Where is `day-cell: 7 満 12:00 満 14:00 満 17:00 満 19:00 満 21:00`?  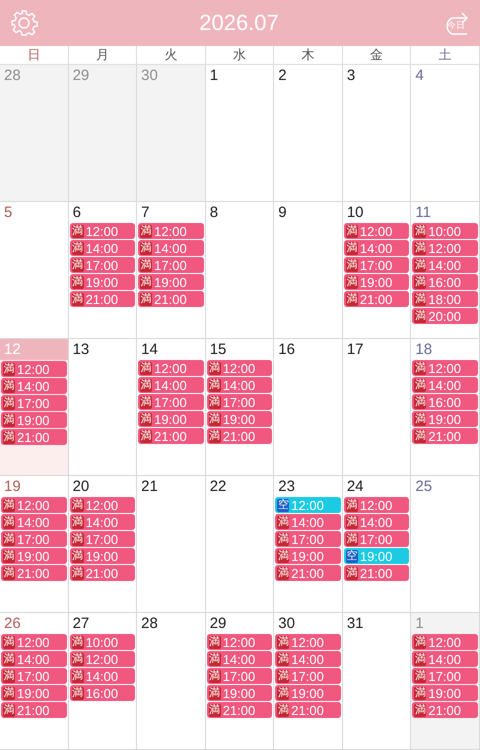
day-cell: 7 満 12:00 満 14:00 満 17:00 満 19:00 満 21:00 is located at coordinates (171, 270).